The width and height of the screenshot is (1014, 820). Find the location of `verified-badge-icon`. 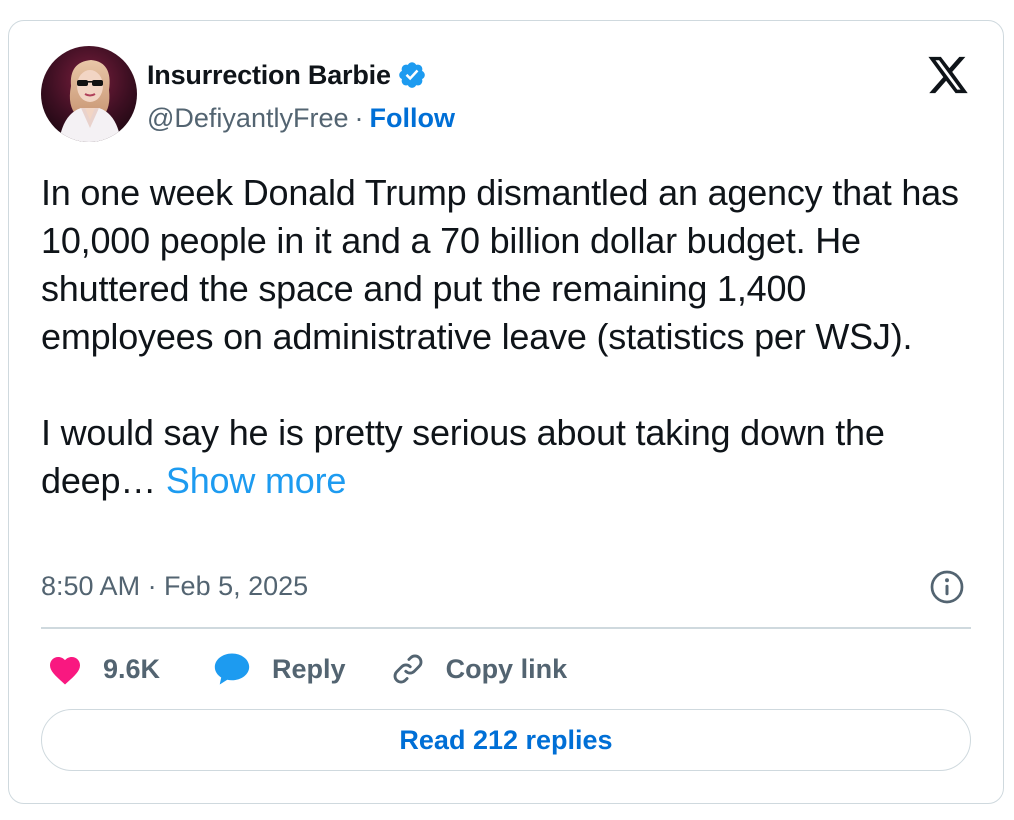

verified-badge-icon is located at coordinates (412, 75).